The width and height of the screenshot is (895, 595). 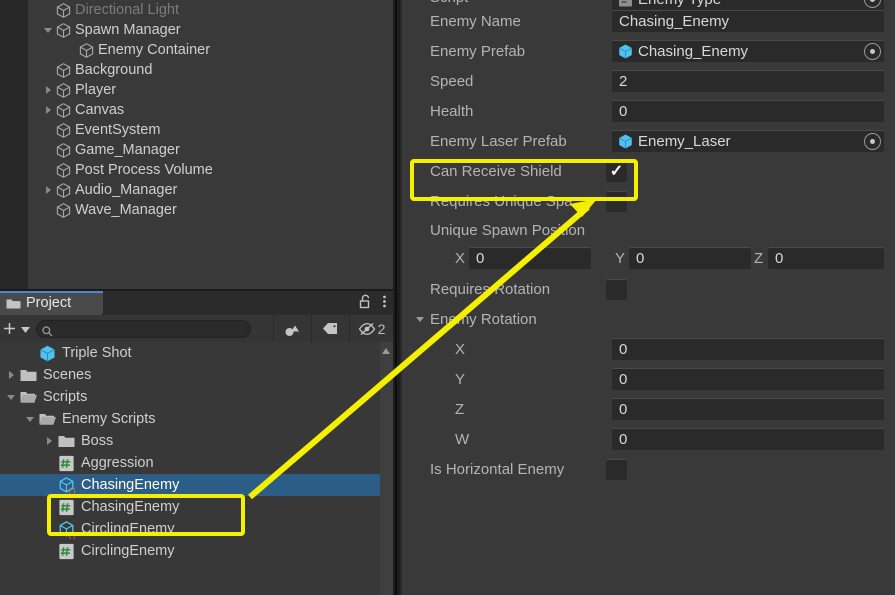 What do you see at coordinates (508, 230) in the screenshot?
I see `unique-spawn-position-label: Unique Spawn Position` at bounding box center [508, 230].